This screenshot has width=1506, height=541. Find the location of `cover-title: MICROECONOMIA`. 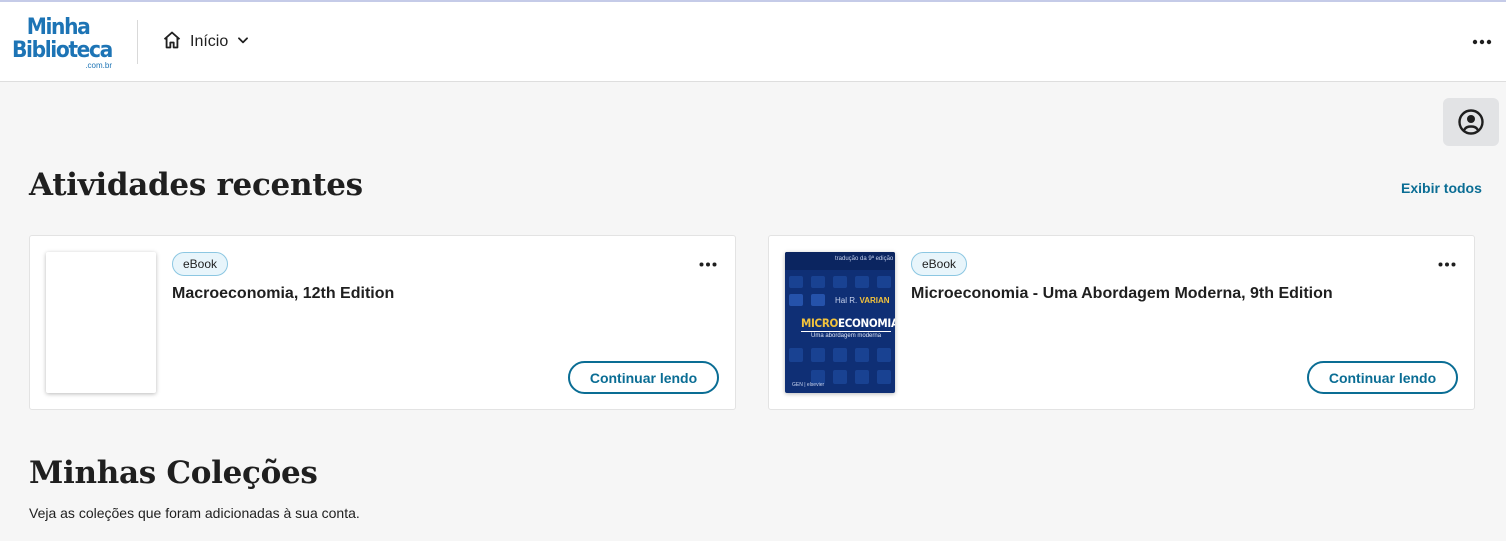

cover-title: MICROECONOMIA is located at coordinates (848, 323).